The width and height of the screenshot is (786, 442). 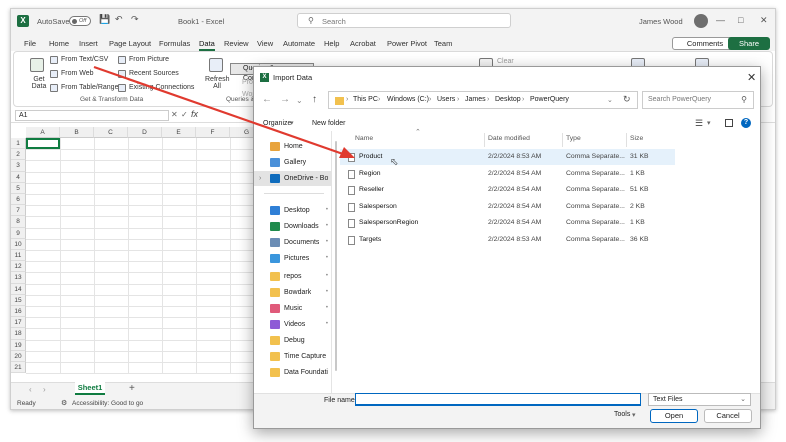 I want to click on annotation-arrow, so click(x=224, y=111).